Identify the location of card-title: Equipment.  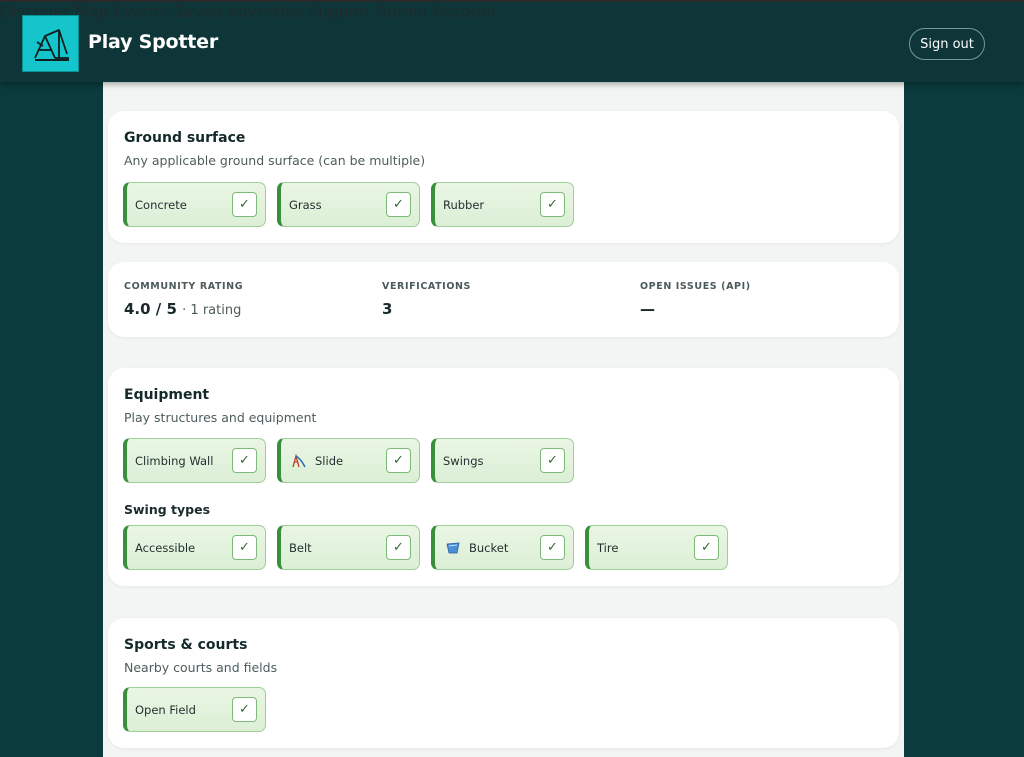
(167, 395).